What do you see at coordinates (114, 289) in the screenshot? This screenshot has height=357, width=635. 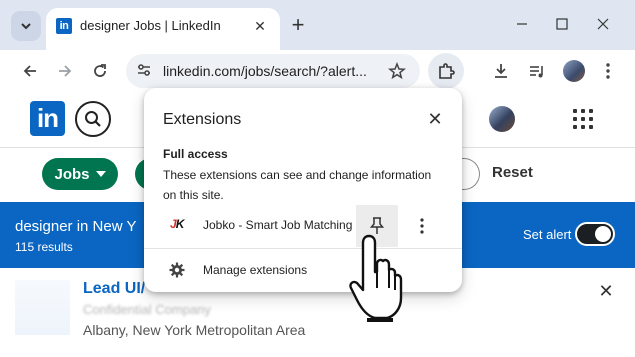 I see `job-title-link: Lead UI/` at bounding box center [114, 289].